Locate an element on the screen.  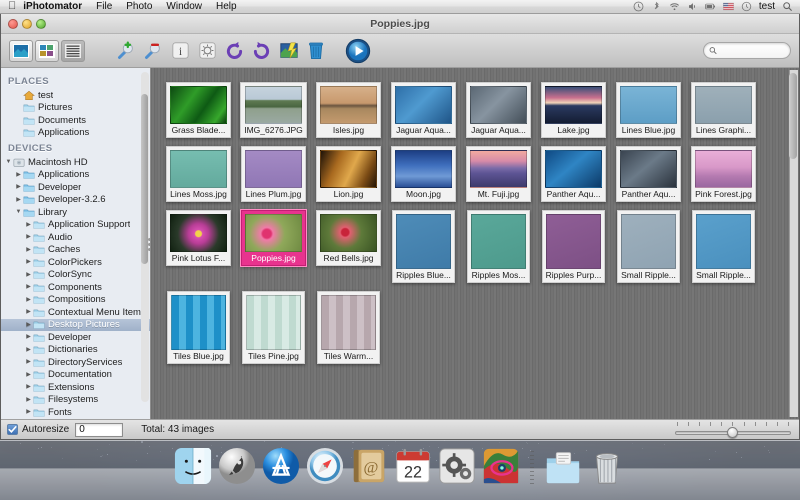
info-button: i is located at coordinates (180, 50).